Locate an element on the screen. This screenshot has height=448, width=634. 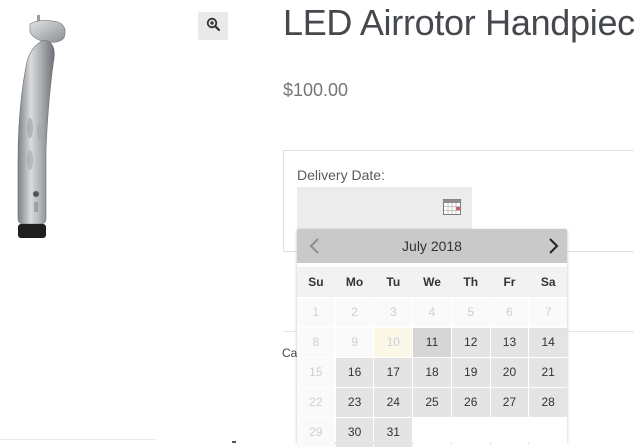
zoom-button is located at coordinates (213, 26).